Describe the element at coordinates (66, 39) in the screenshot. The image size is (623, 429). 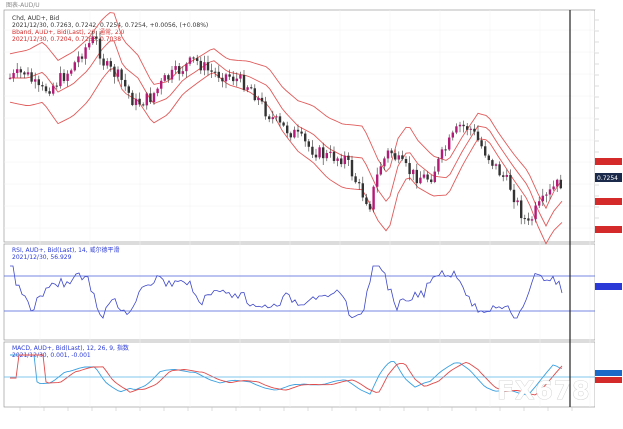
I see `bollinger-values: 2021/12/30, 0.7204, 0.7263, 0.7038` at that location.